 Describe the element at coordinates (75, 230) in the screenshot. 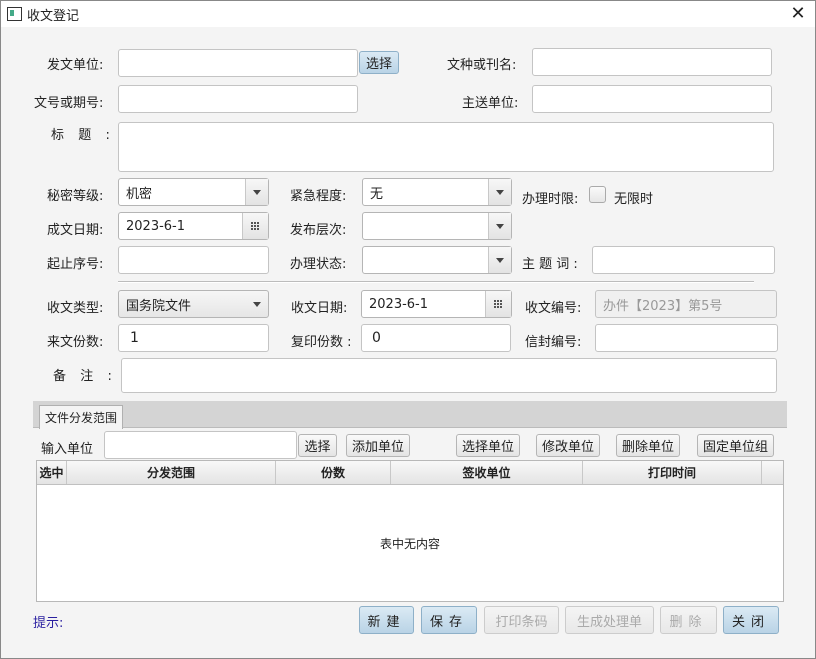

I see `written-date-label: 成文日期:` at that location.